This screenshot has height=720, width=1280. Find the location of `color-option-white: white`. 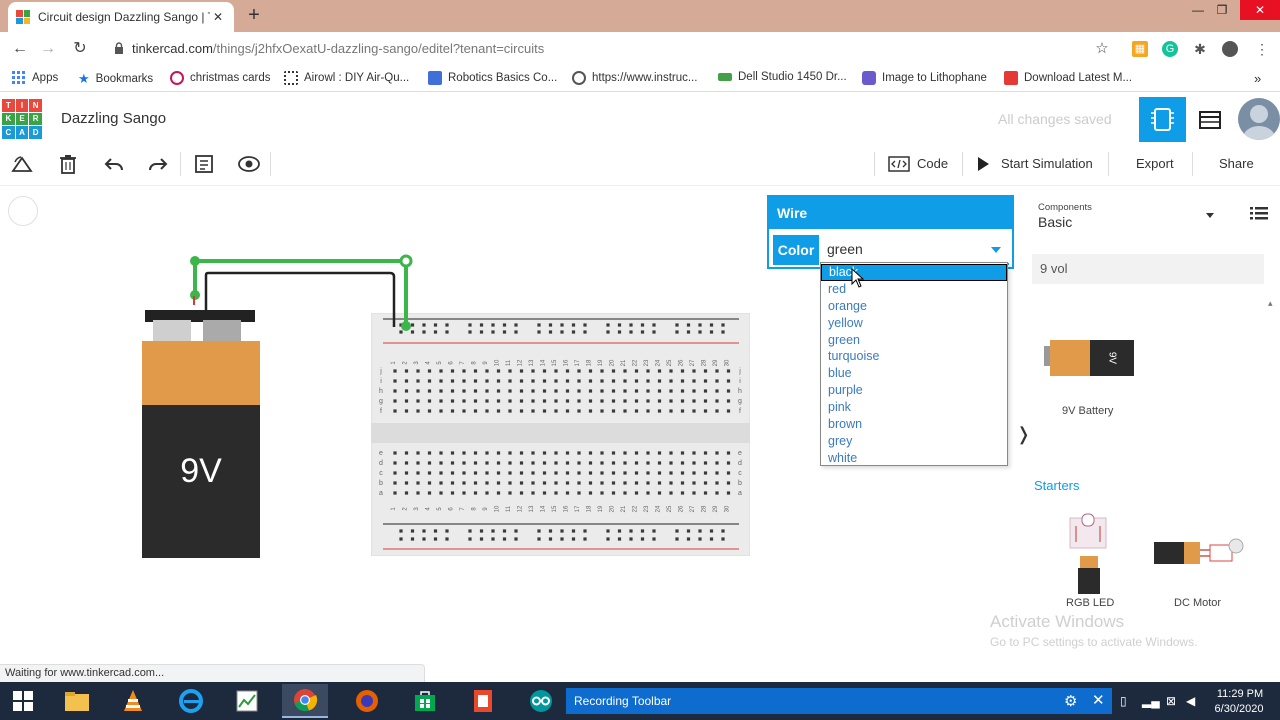

color-option-white: white is located at coordinates (914, 458).